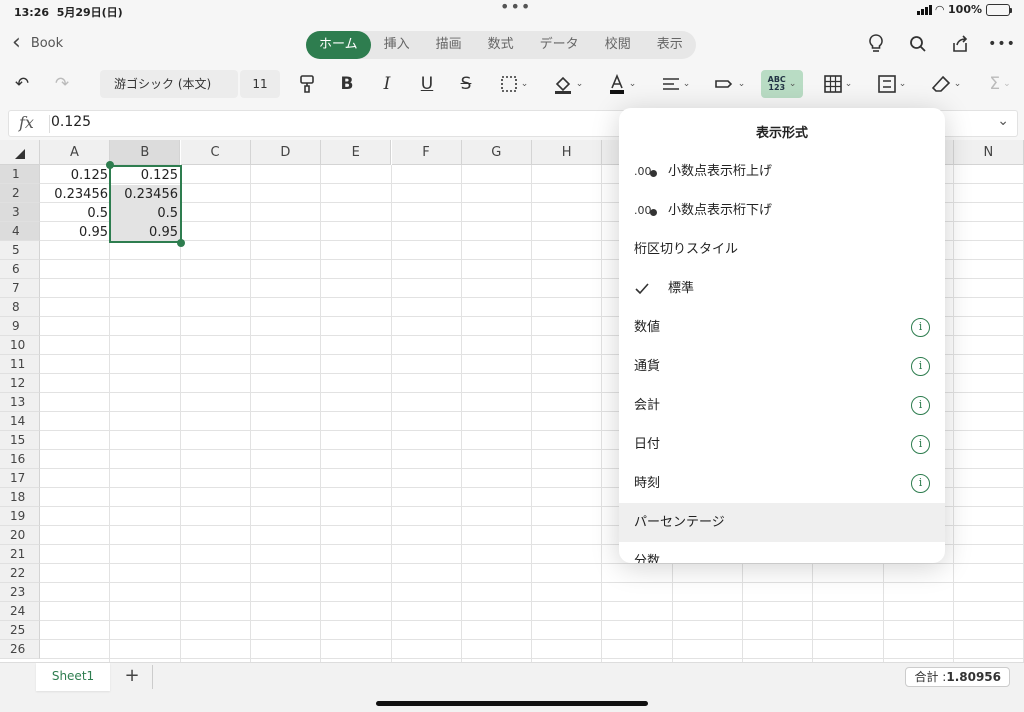  What do you see at coordinates (782, 483) in the screenshot?
I see `format-time-item: 時刻 i` at bounding box center [782, 483].